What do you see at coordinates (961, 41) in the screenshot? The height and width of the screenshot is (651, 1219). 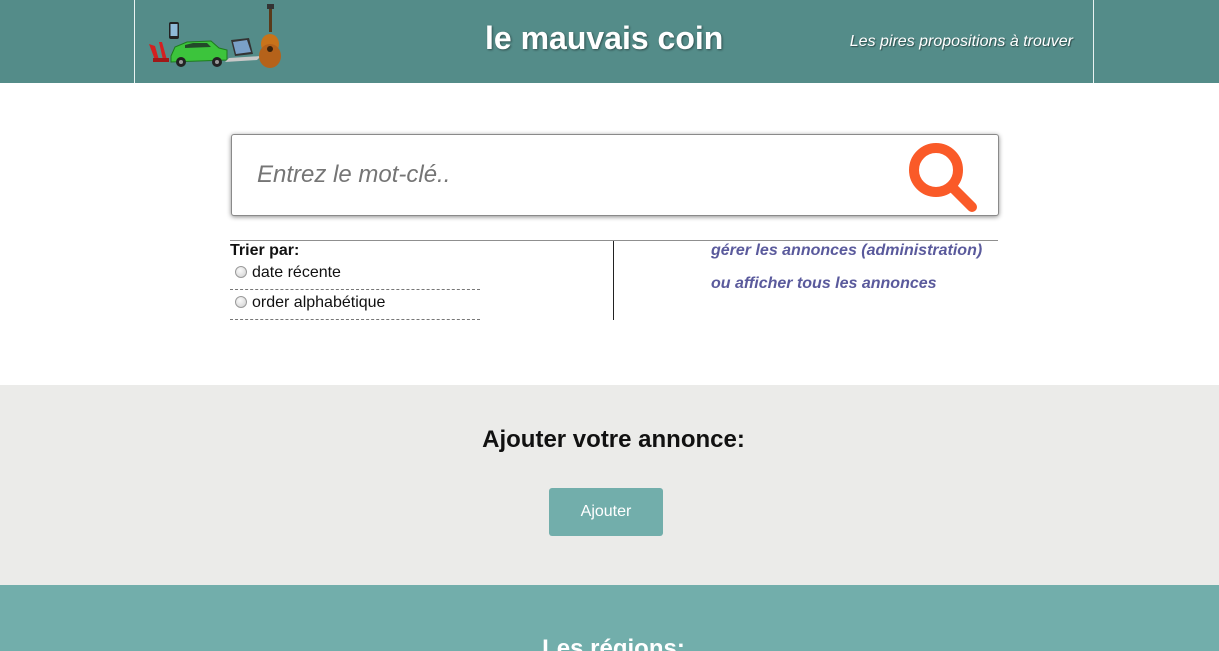 I see `site-tagline: Les pires propositions à trouver` at bounding box center [961, 41].